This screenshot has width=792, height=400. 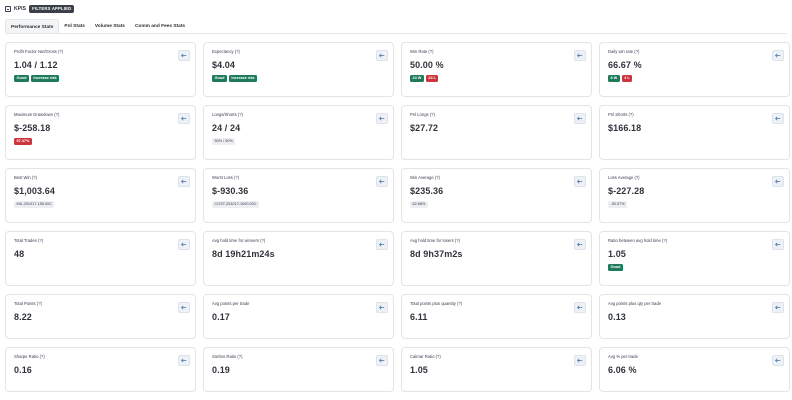 What do you see at coordinates (617, 254) in the screenshot?
I see `kpi-card-value: 1.05` at bounding box center [617, 254].